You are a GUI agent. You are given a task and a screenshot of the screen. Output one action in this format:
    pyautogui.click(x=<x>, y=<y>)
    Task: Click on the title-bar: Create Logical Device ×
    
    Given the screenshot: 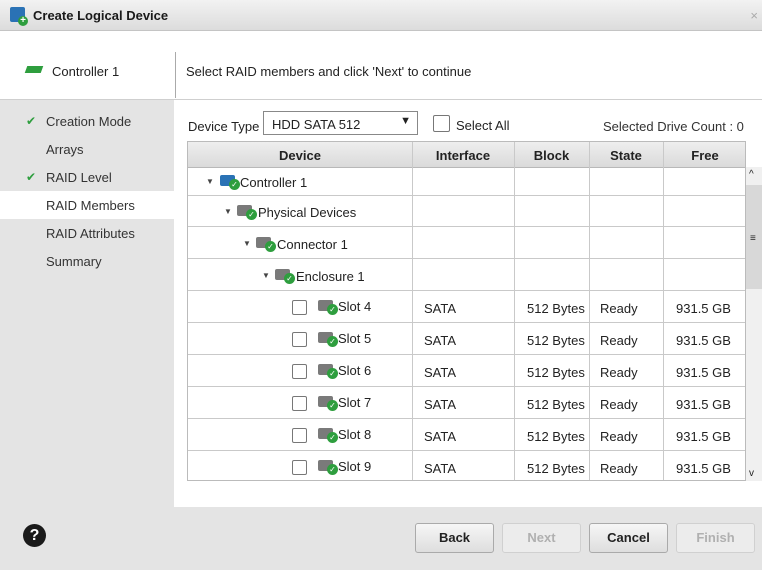 What is the action you would take?
    pyautogui.click(x=381, y=15)
    